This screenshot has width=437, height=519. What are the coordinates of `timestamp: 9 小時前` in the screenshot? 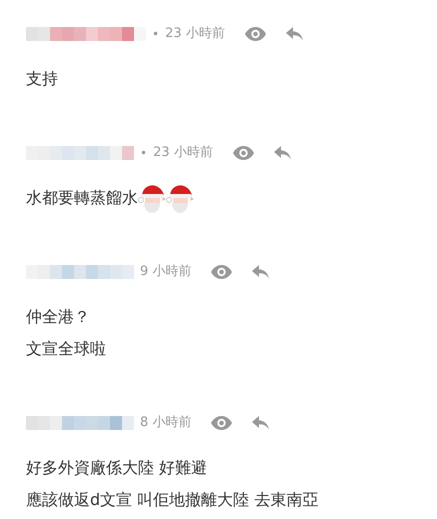 It's located at (166, 272).